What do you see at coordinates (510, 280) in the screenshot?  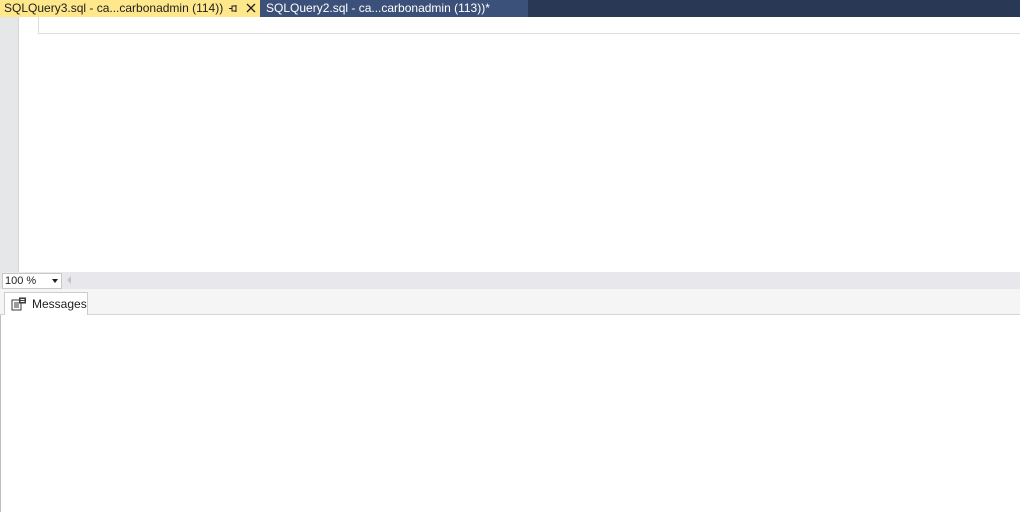 I see `editor-status-bar: 100 %` at bounding box center [510, 280].